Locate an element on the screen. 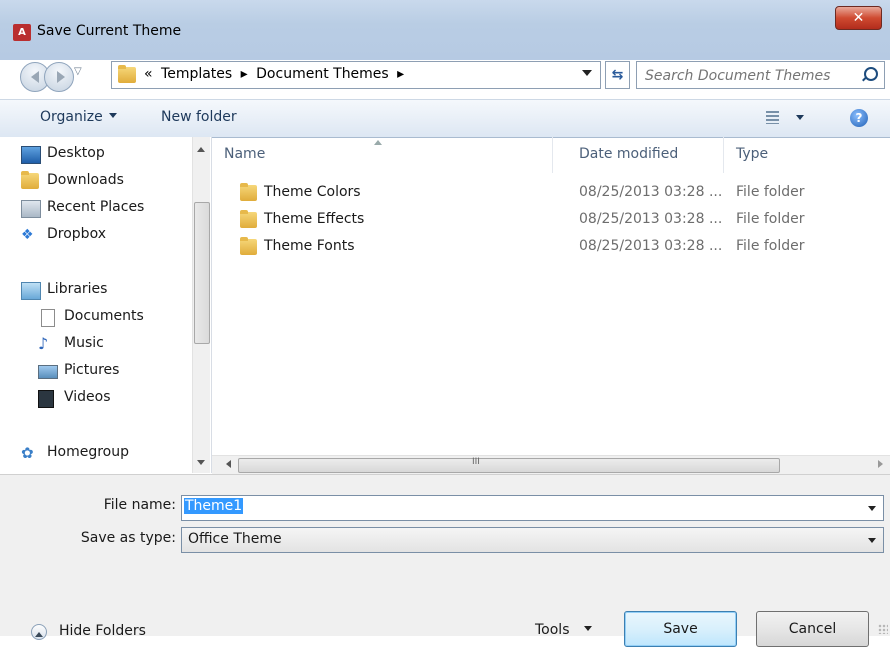  nav-item-label: Homegroup is located at coordinates (88, 452).